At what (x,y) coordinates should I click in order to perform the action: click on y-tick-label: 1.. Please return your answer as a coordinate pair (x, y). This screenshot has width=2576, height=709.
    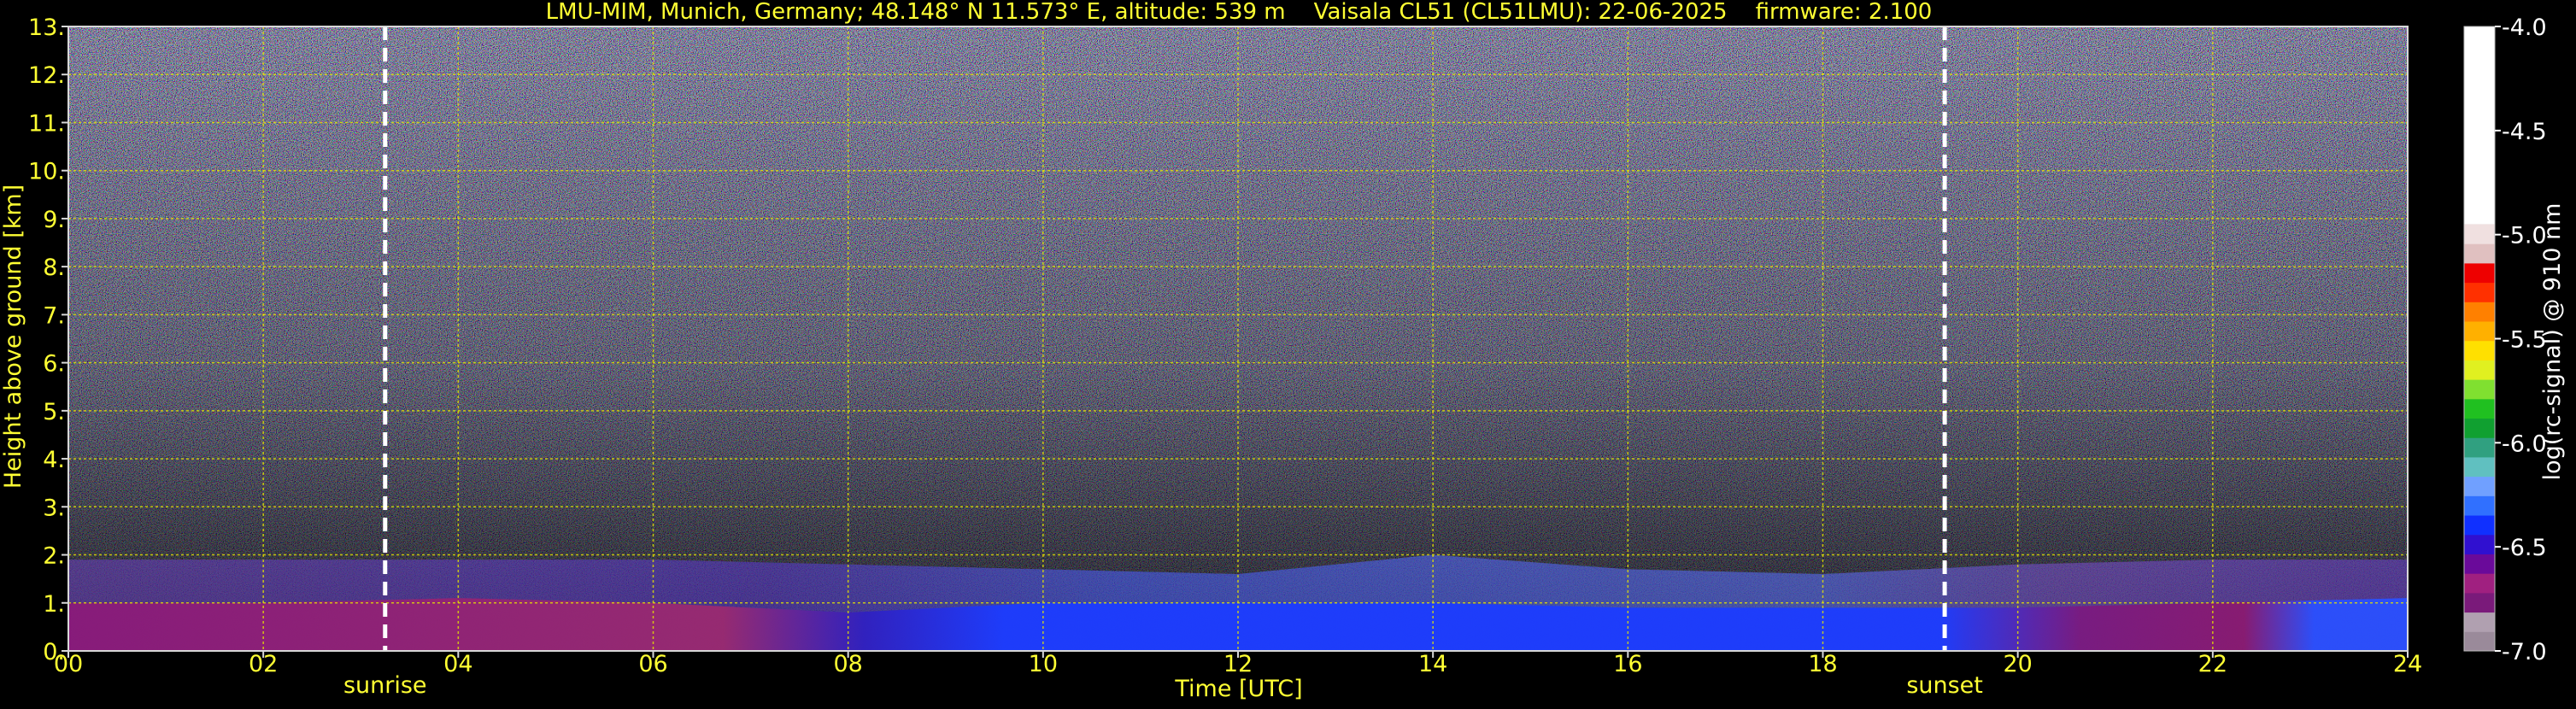
    Looking at the image, I should click on (54, 604).